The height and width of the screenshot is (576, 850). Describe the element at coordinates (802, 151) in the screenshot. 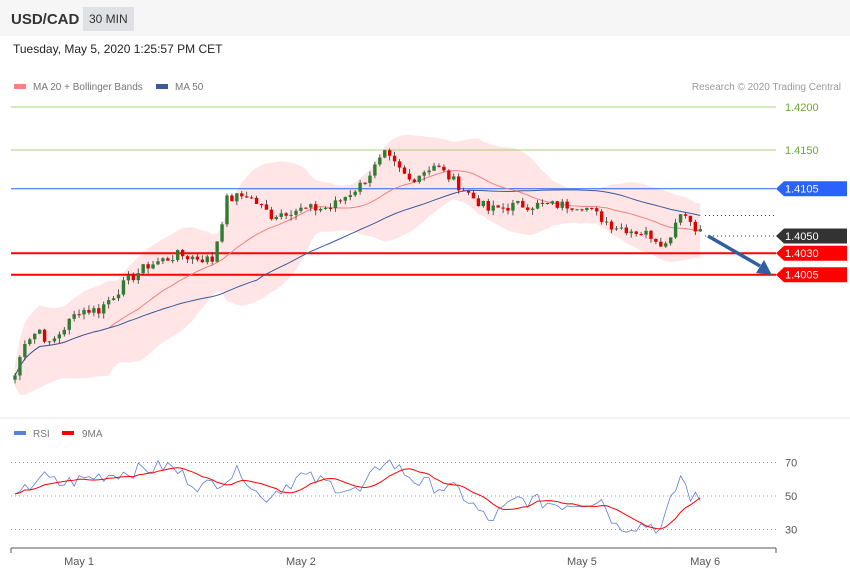

I see `price-label: 1.4150` at that location.